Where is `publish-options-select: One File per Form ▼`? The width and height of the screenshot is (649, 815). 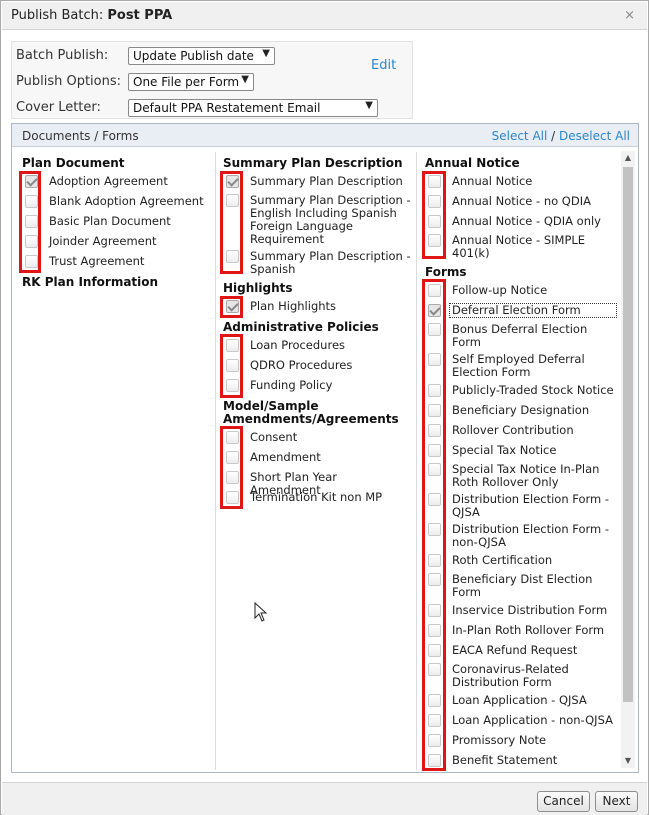
publish-options-select: One File per Form ▼ is located at coordinates (191, 82).